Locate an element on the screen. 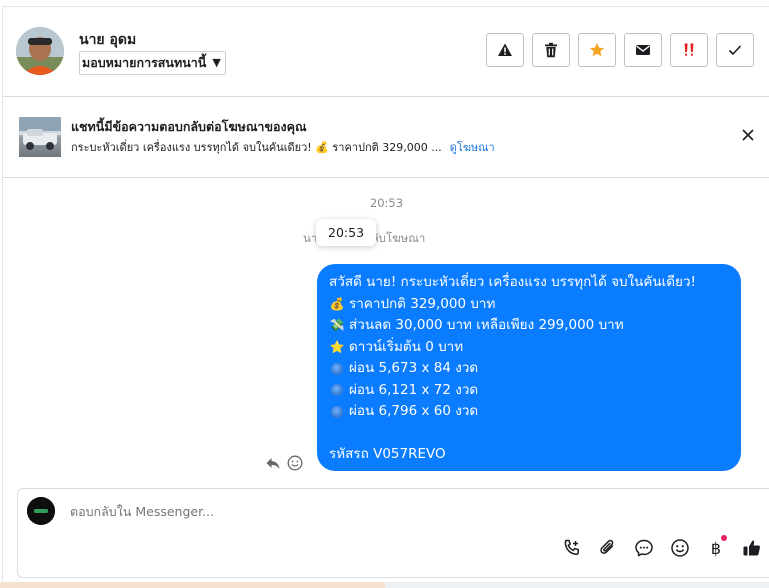  chat-bubble-icon is located at coordinates (644, 548).